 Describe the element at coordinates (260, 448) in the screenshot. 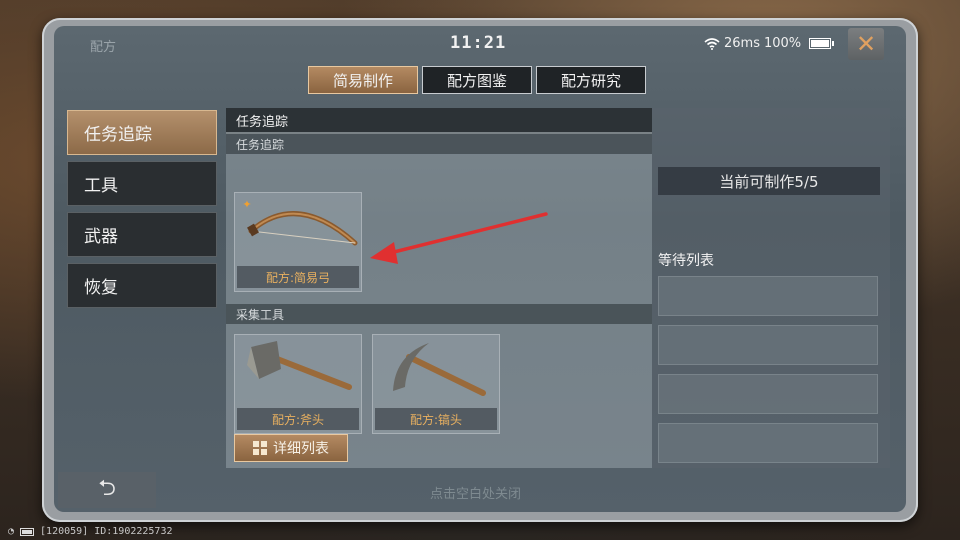

I see `grid-icon` at that location.